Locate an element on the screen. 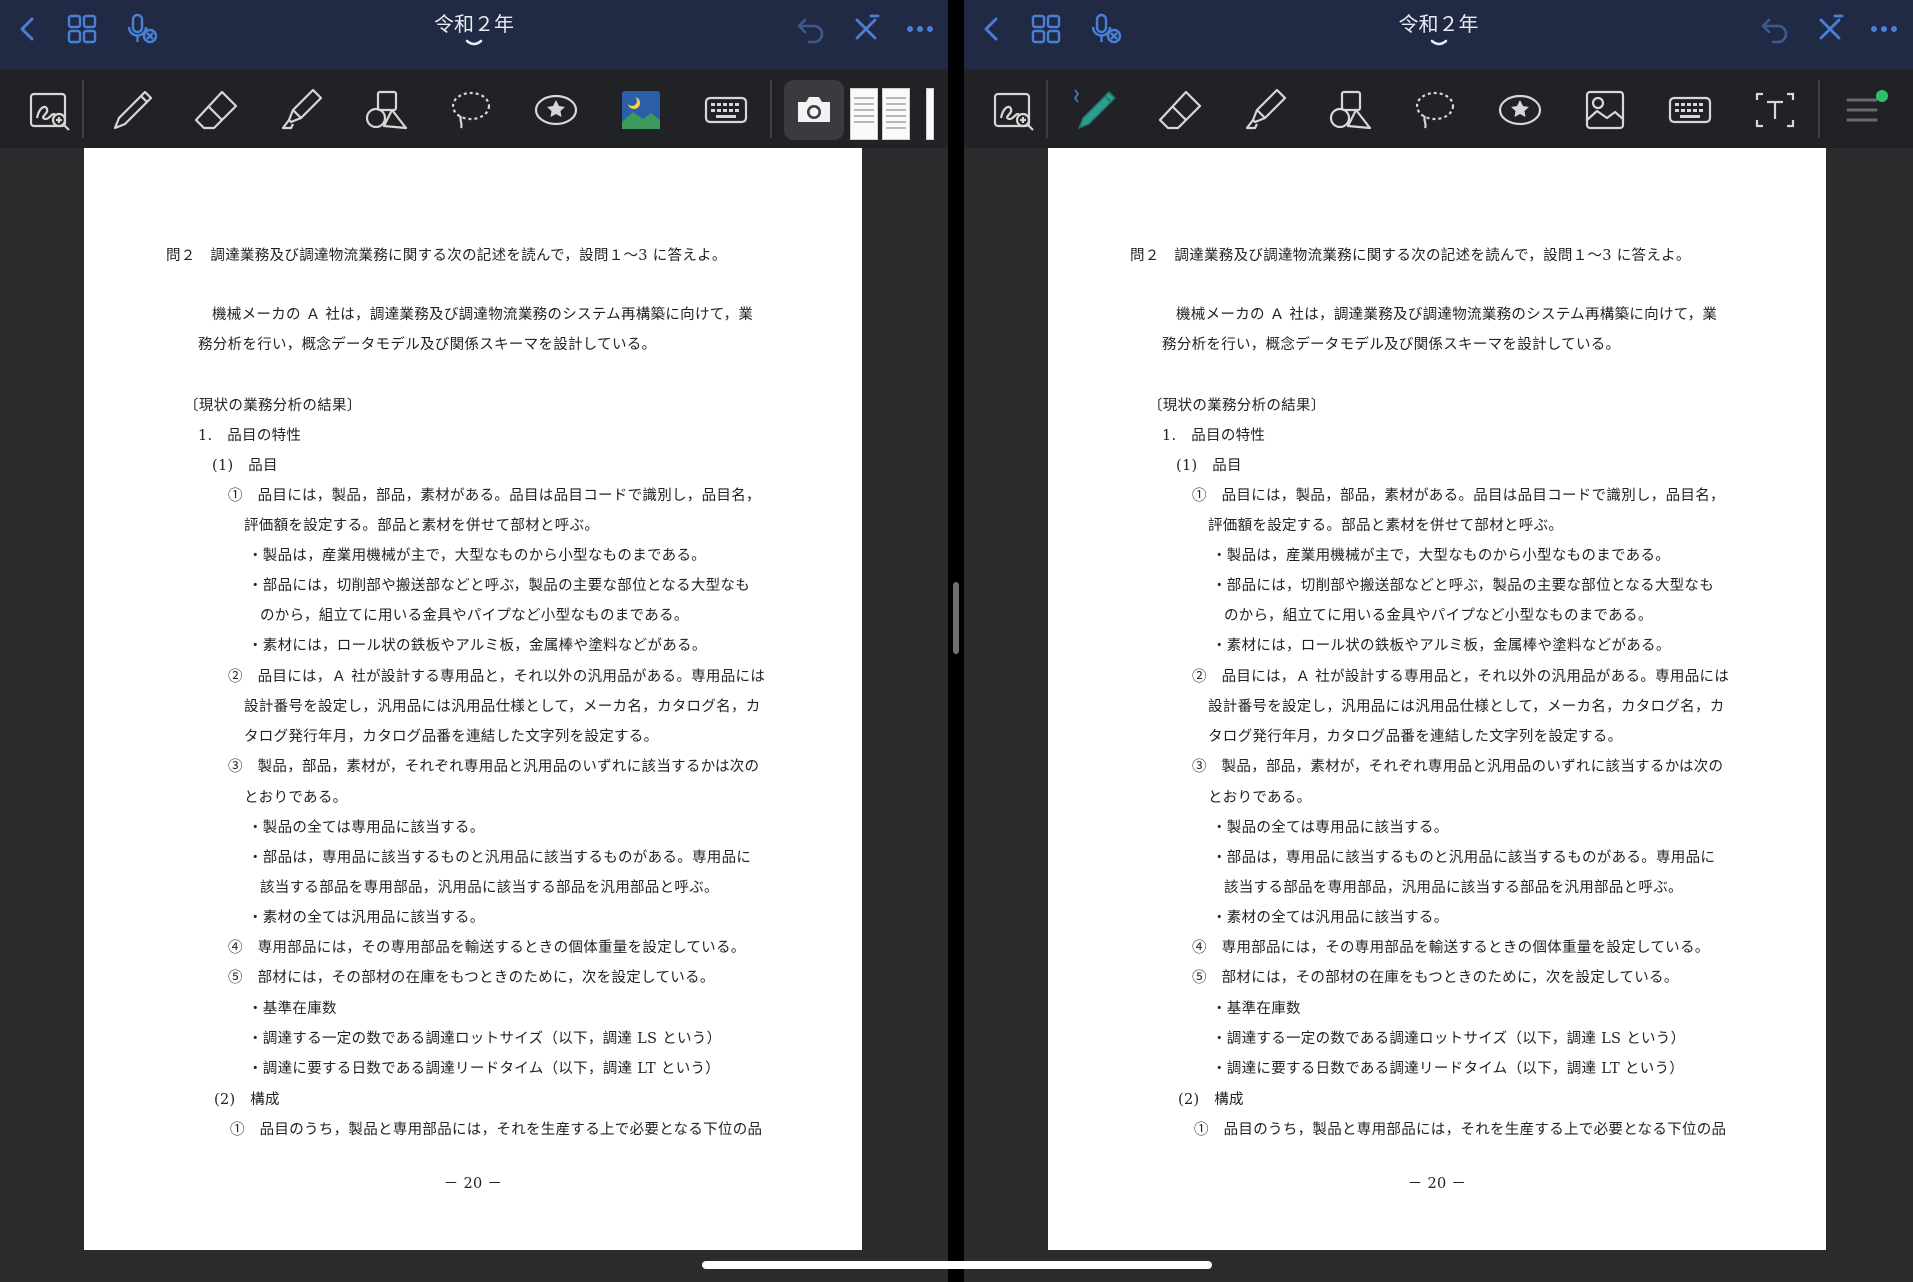 The image size is (1913, 1282). toolbar-divider is located at coordinates (1819, 109).